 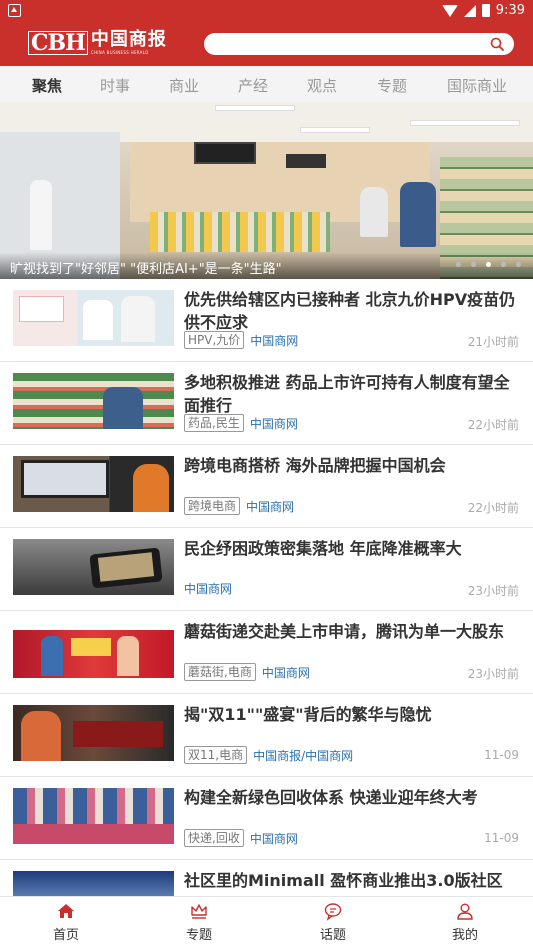 What do you see at coordinates (266, 818) in the screenshot?
I see `list-item: 构建全新绿色回收体系 快递业迎年终大考 快递,回收 中国商网 11-09` at bounding box center [266, 818].